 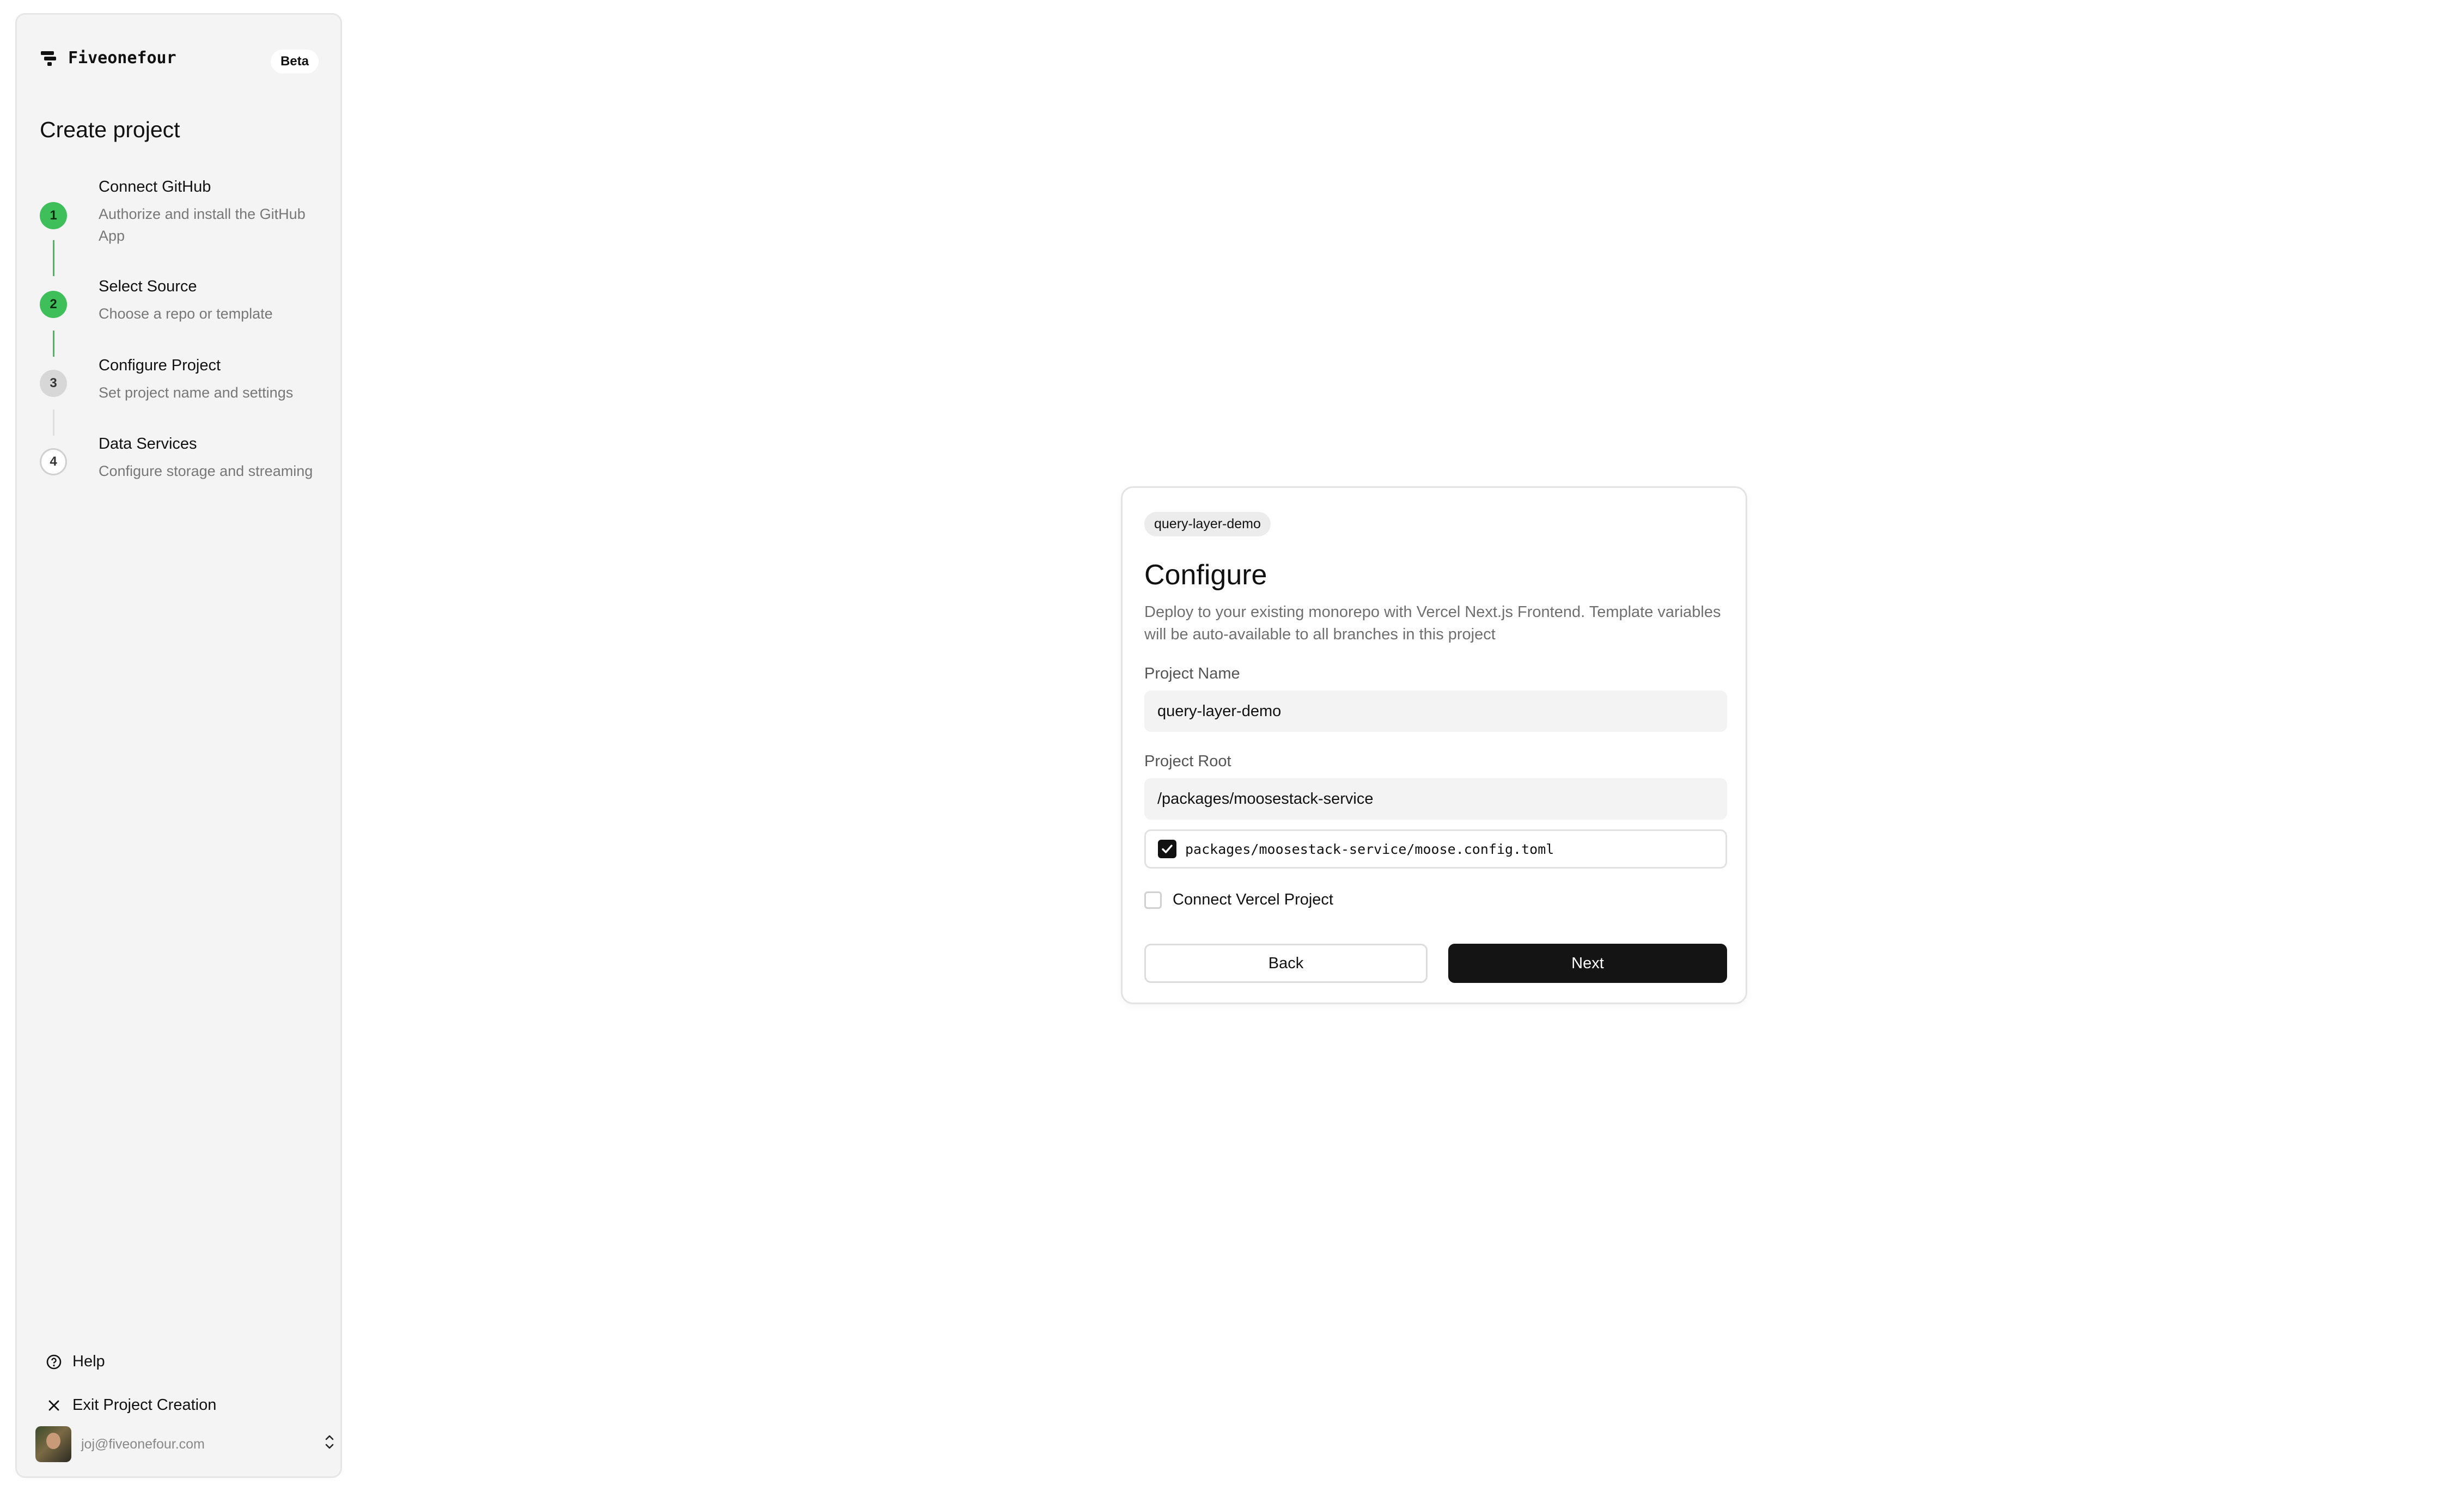 I want to click on step-description: Set project name and settings, so click(x=196, y=392).